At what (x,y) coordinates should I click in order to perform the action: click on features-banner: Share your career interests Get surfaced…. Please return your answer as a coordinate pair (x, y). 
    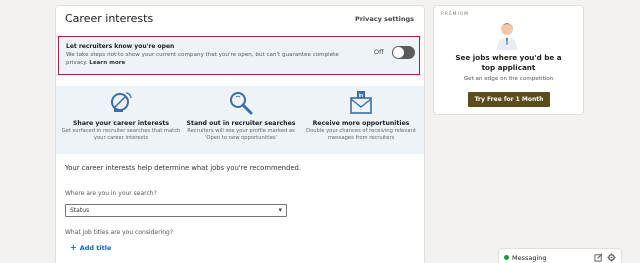
    Looking at the image, I should click on (240, 120).